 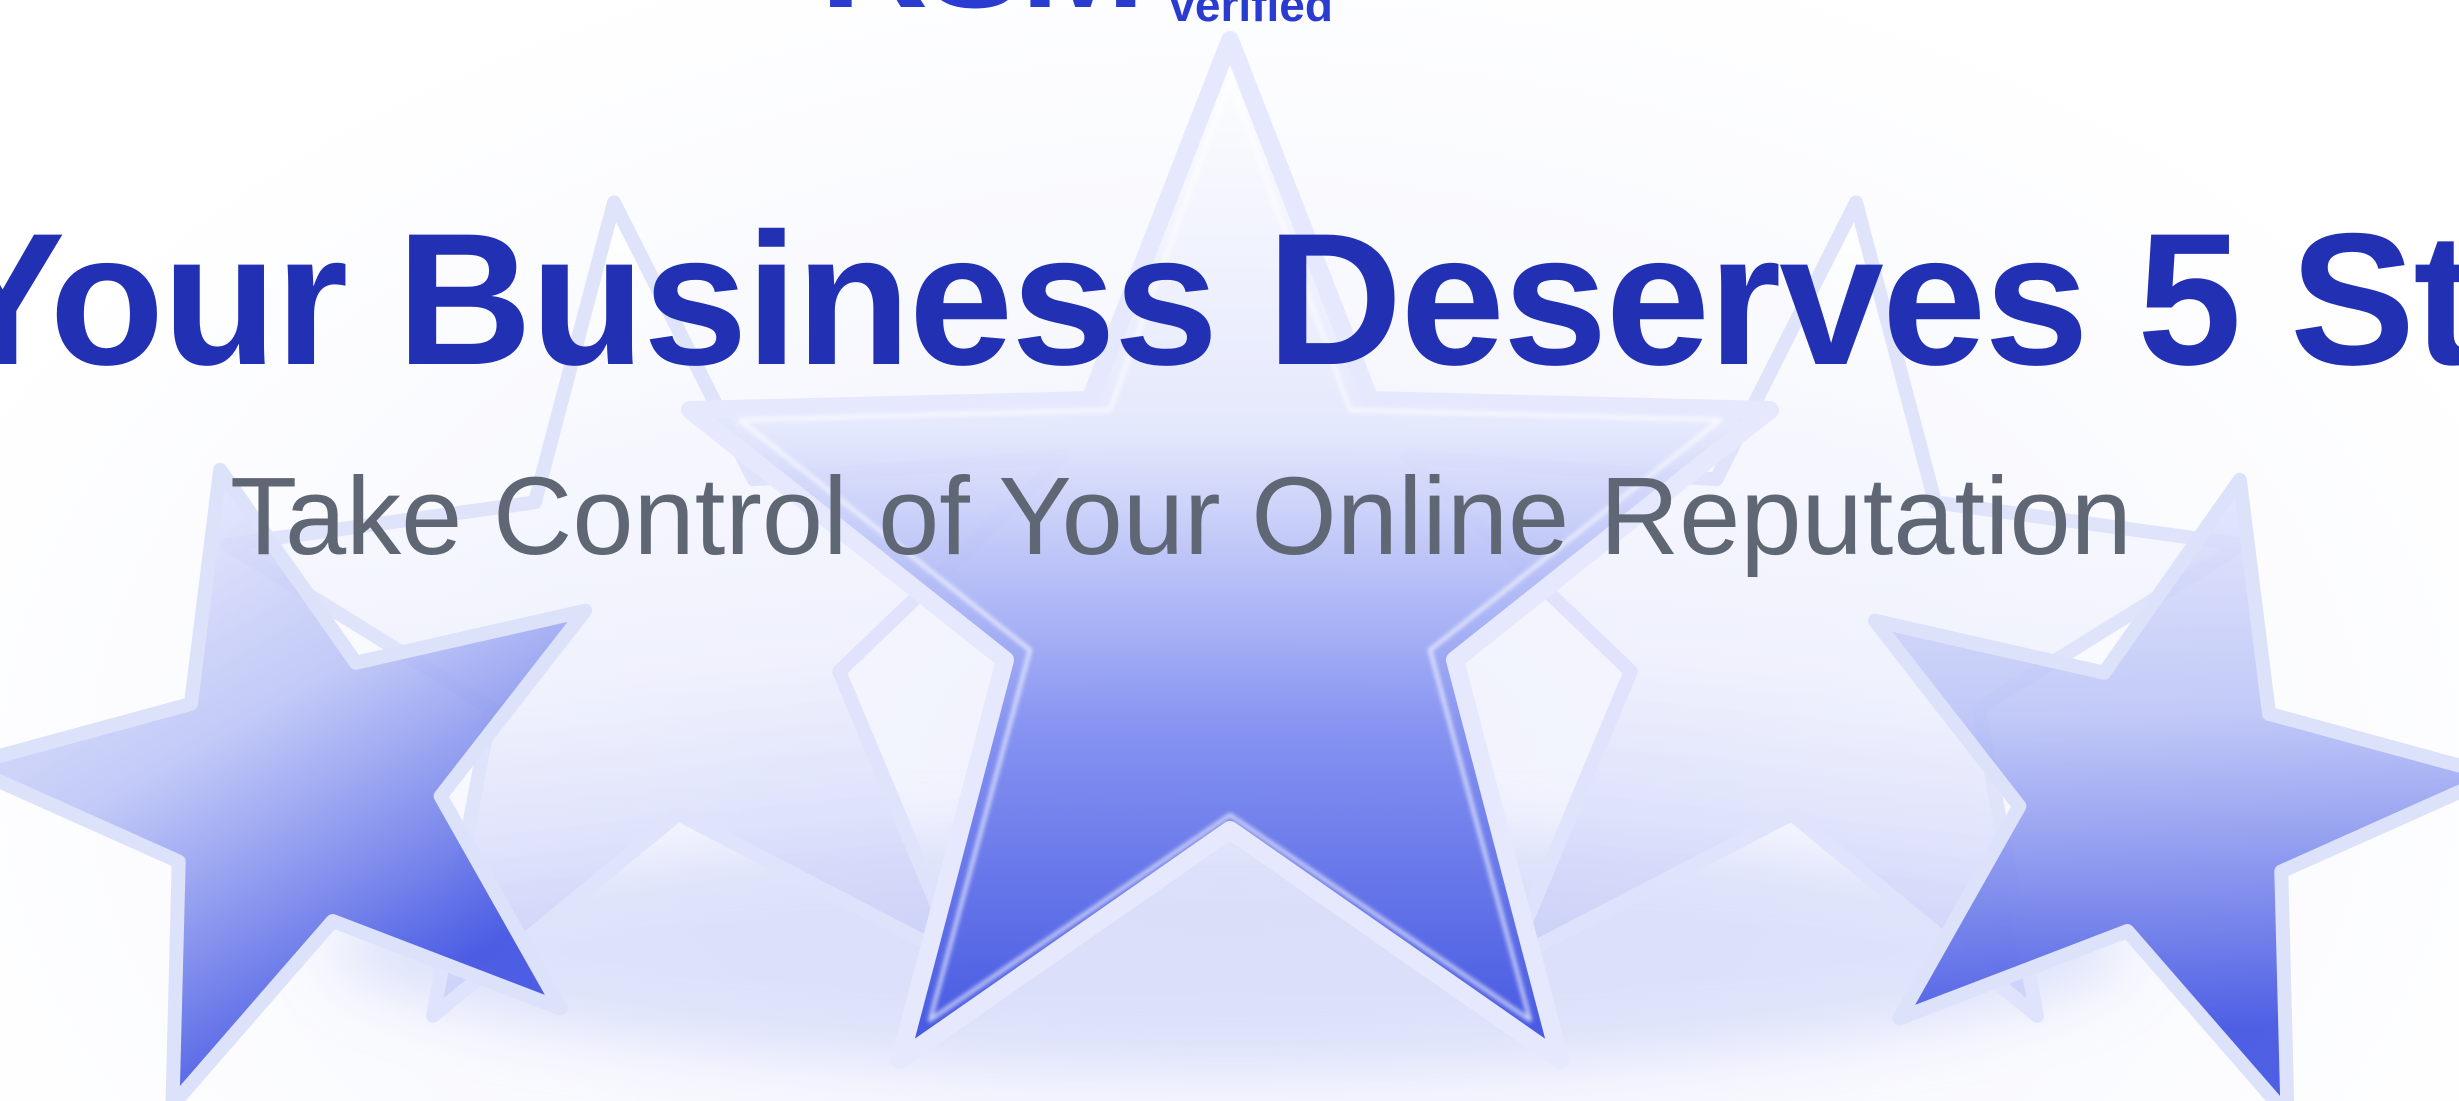 I want to click on brand-logo-icon: RSM, so click(x=982, y=15).